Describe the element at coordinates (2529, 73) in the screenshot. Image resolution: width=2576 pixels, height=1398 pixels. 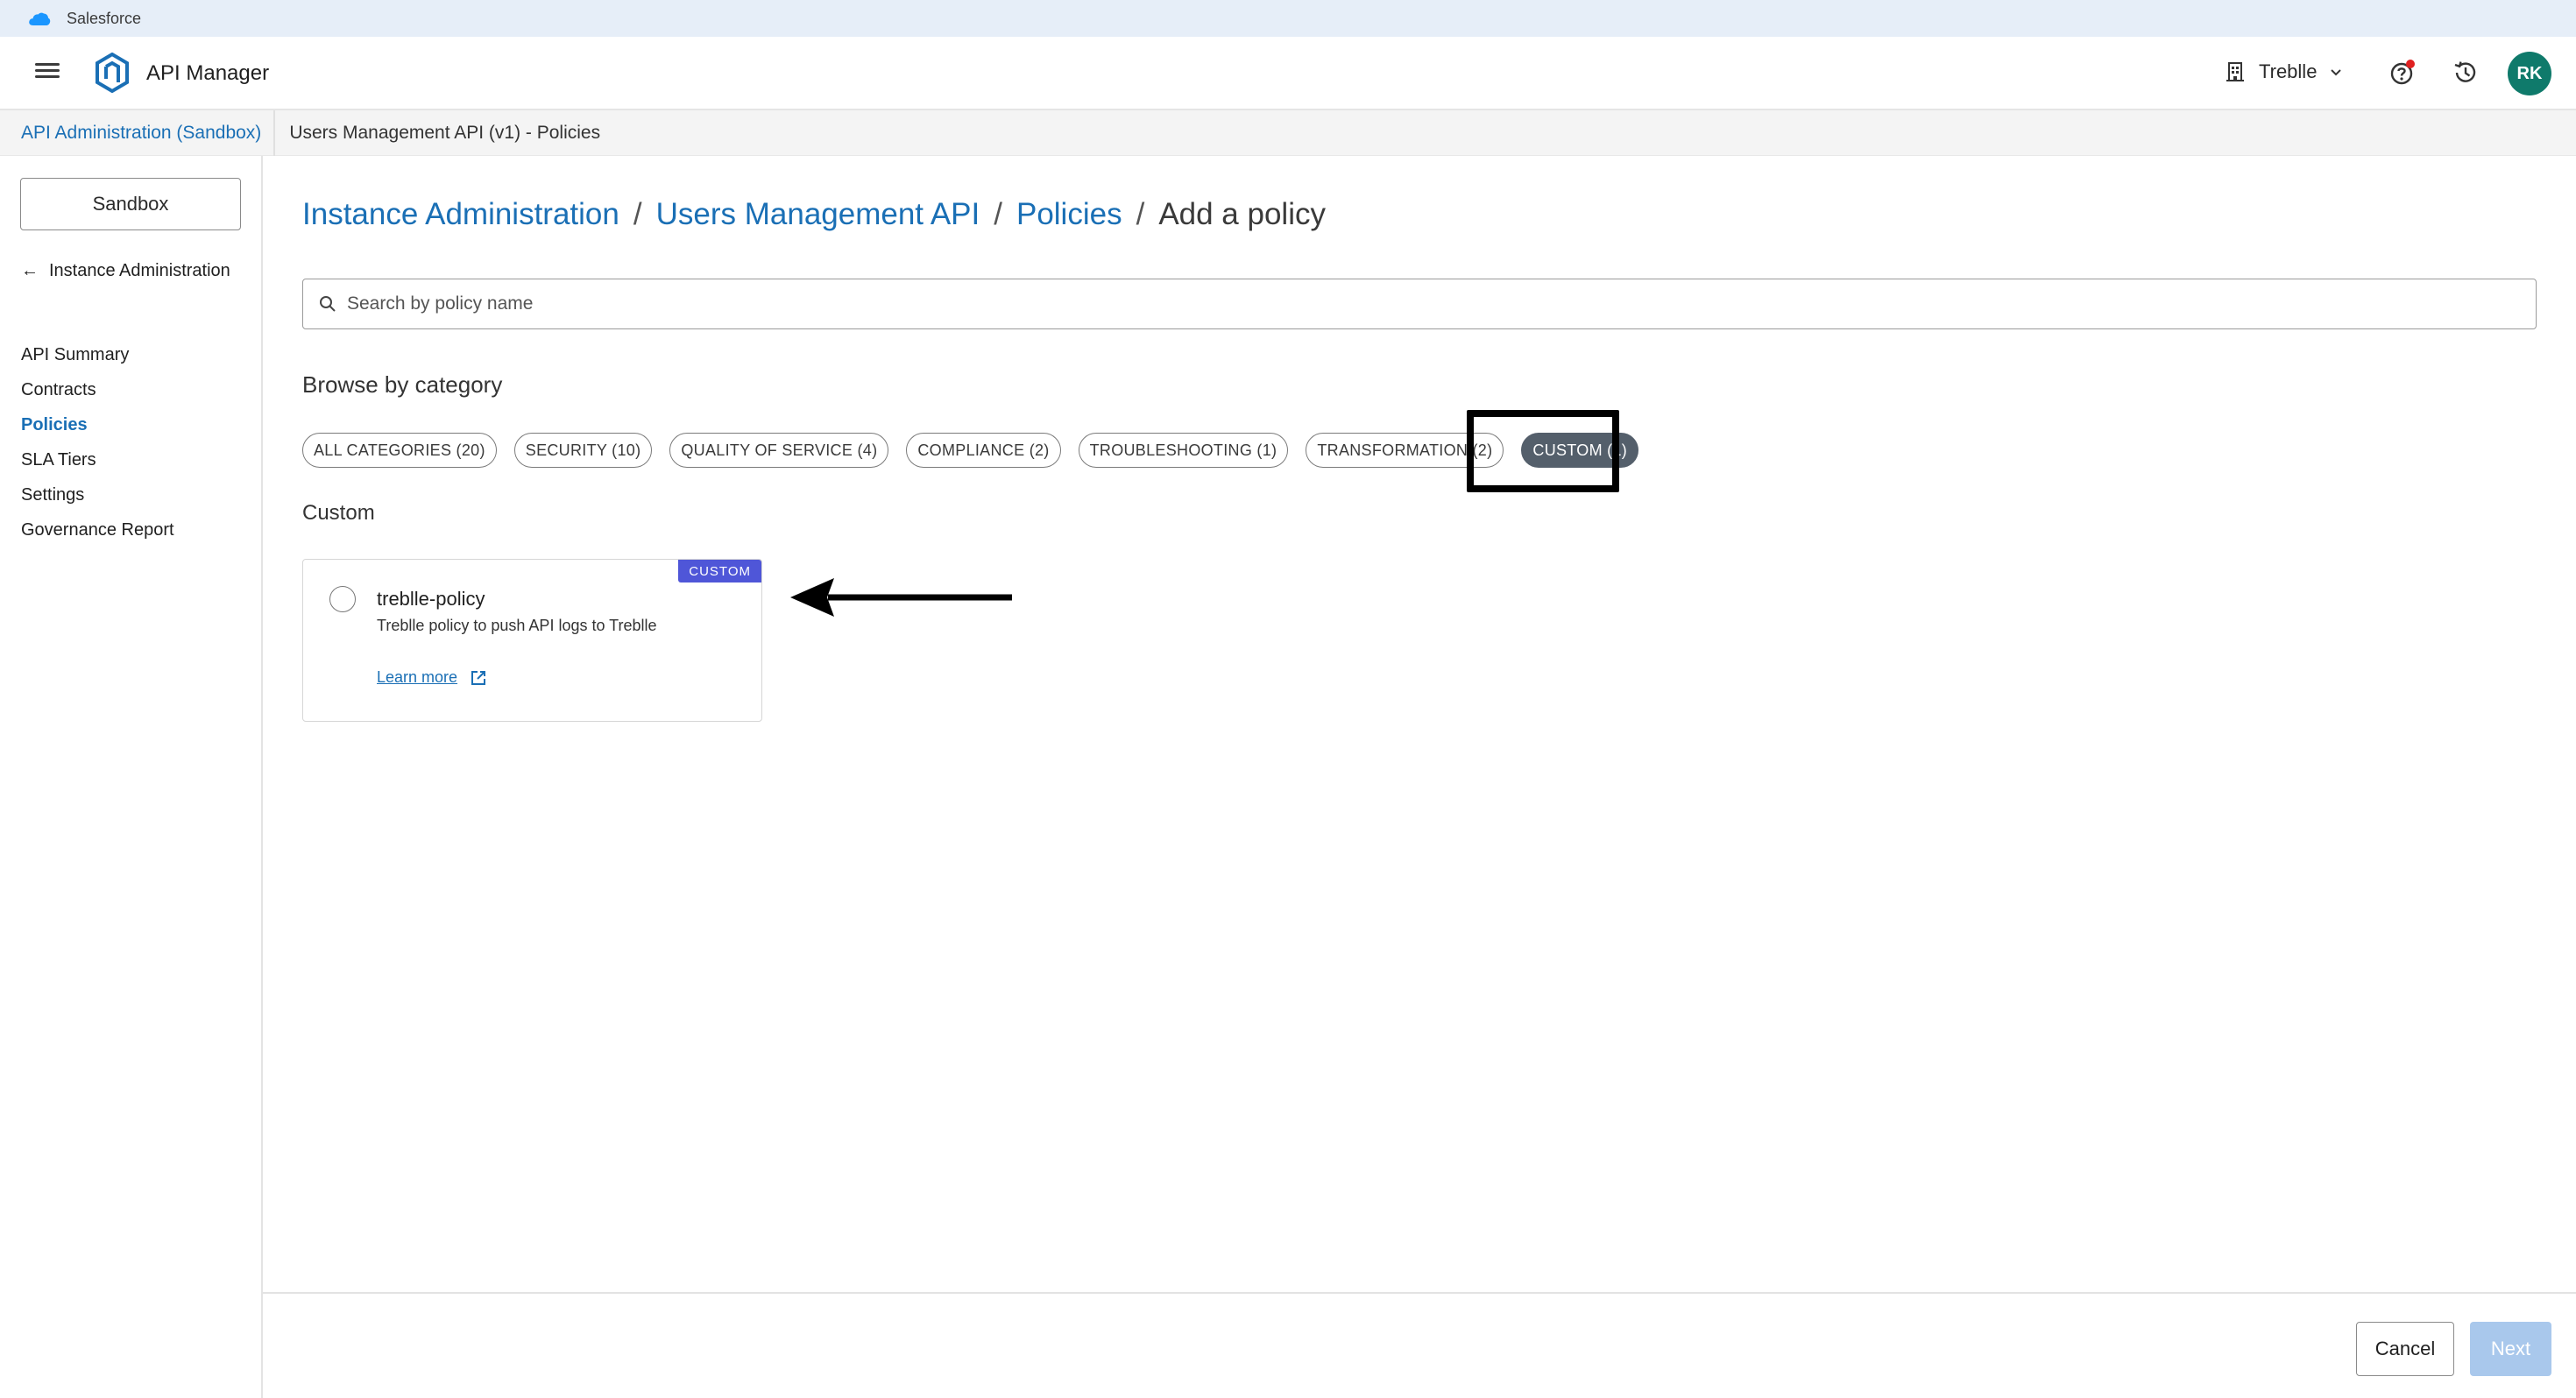
I see `user-avatar: RK` at that location.